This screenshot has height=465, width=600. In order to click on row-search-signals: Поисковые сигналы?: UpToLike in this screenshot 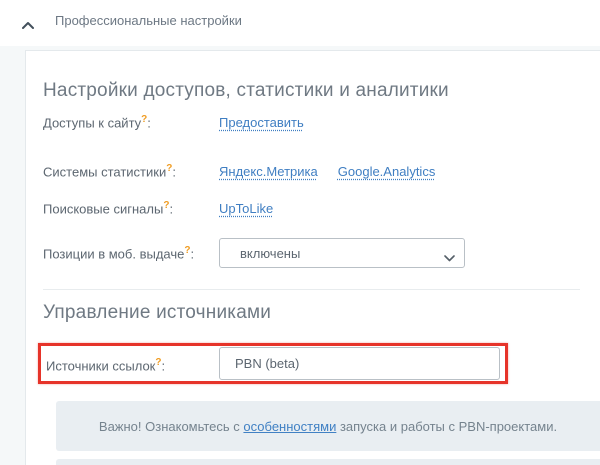, I will do `click(316, 208)`.